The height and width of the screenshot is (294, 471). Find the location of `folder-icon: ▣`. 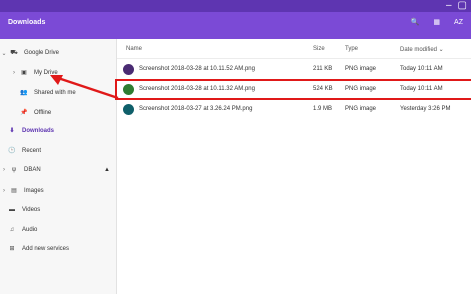

folder-icon: ▣ is located at coordinates (24, 73).